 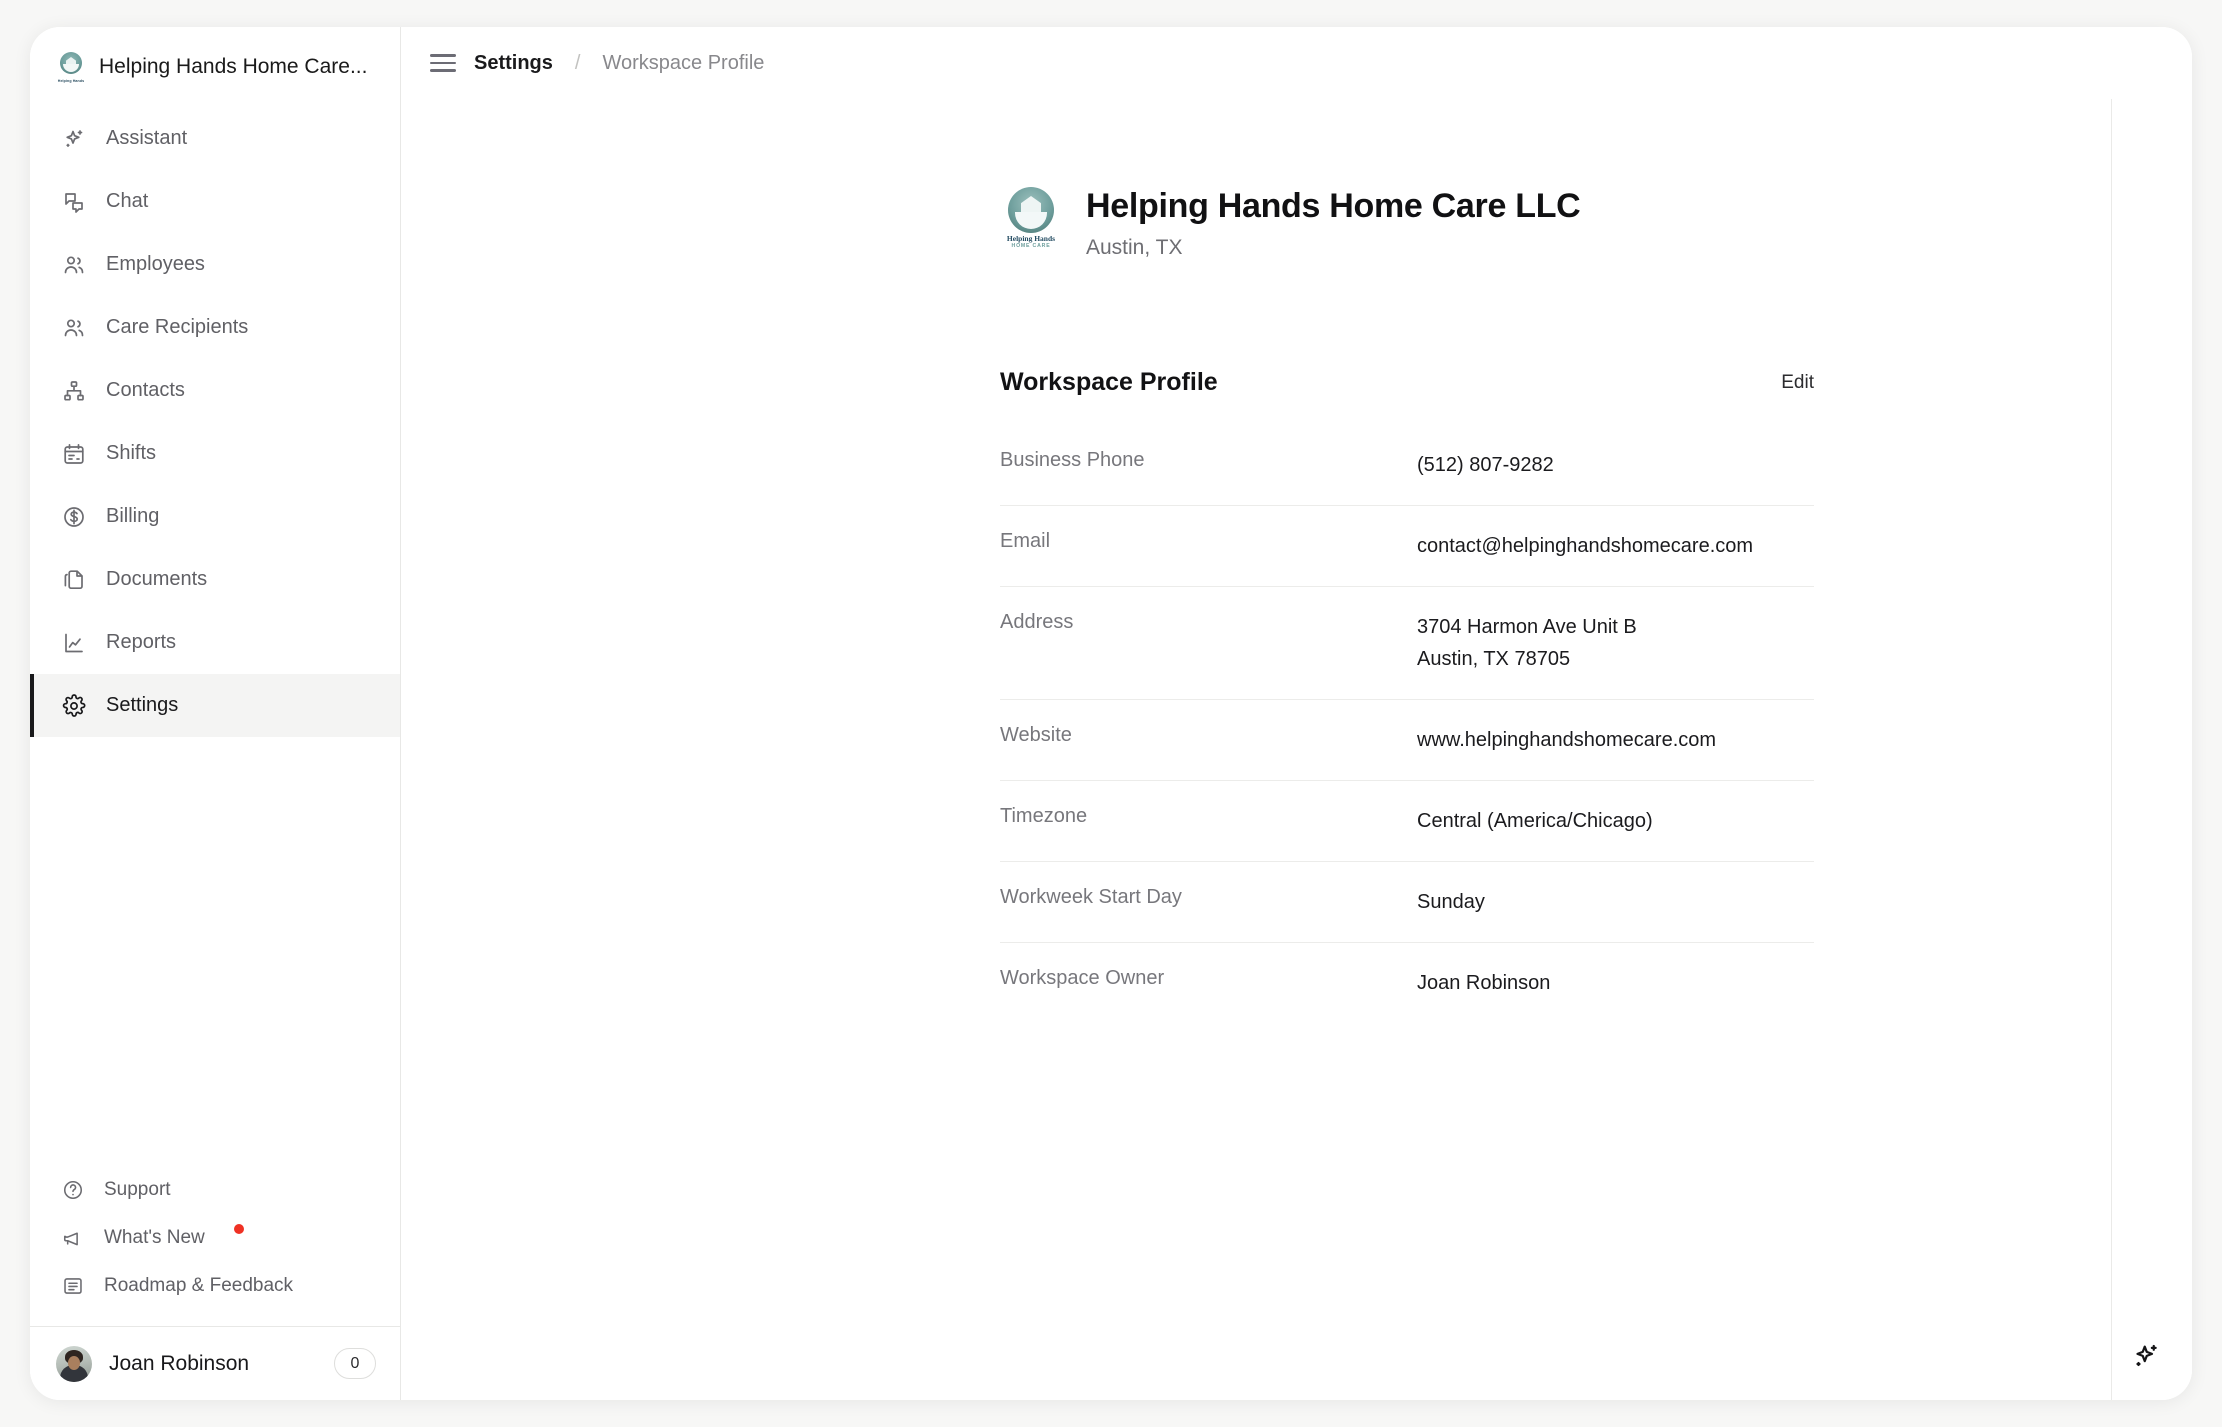 What do you see at coordinates (1031, 218) in the screenshot?
I see `organization-logo-icon: Helping Hands HOME CARE` at bounding box center [1031, 218].